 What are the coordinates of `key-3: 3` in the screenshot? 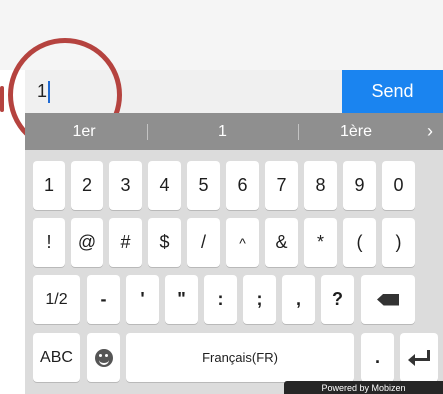 It's located at (125, 185).